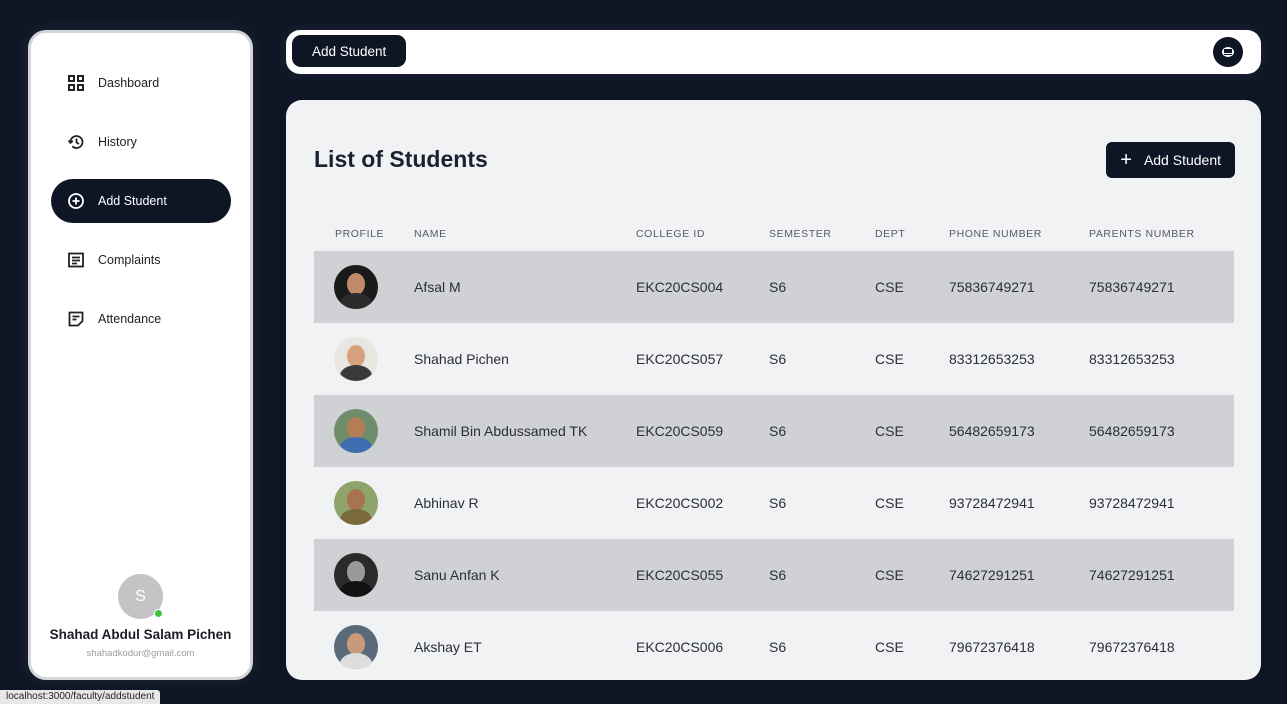 This screenshot has width=1287, height=704. I want to click on add-student-button: + Add Student, so click(1170, 160).